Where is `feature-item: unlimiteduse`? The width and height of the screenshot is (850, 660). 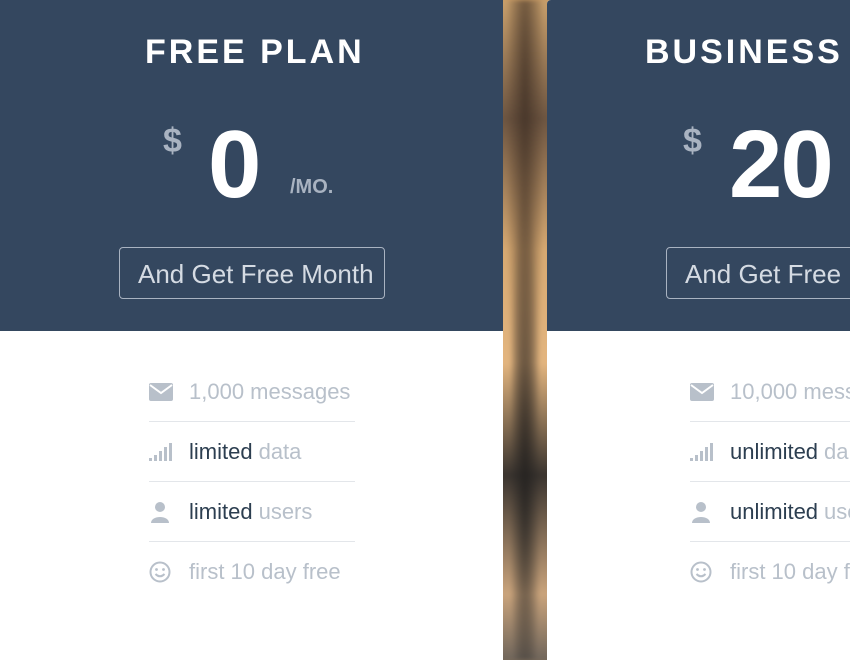 feature-item: unlimiteduse is located at coordinates (770, 512).